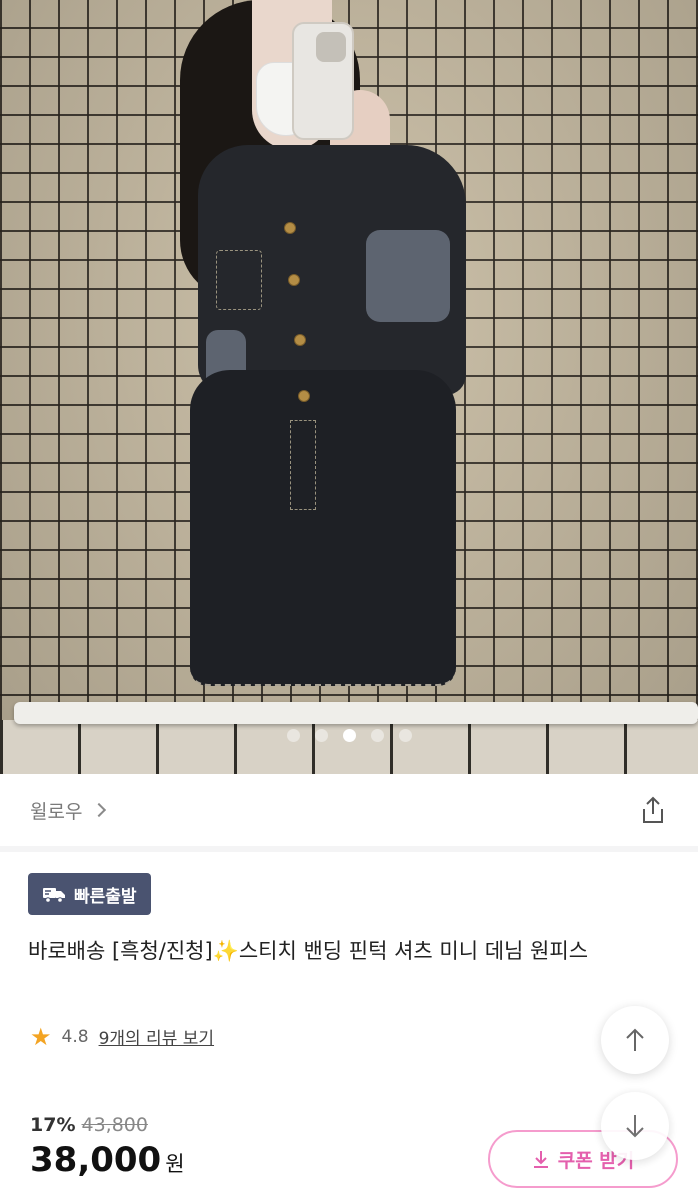  What do you see at coordinates (349, 810) in the screenshot?
I see `store-bar: 윌로우` at bounding box center [349, 810].